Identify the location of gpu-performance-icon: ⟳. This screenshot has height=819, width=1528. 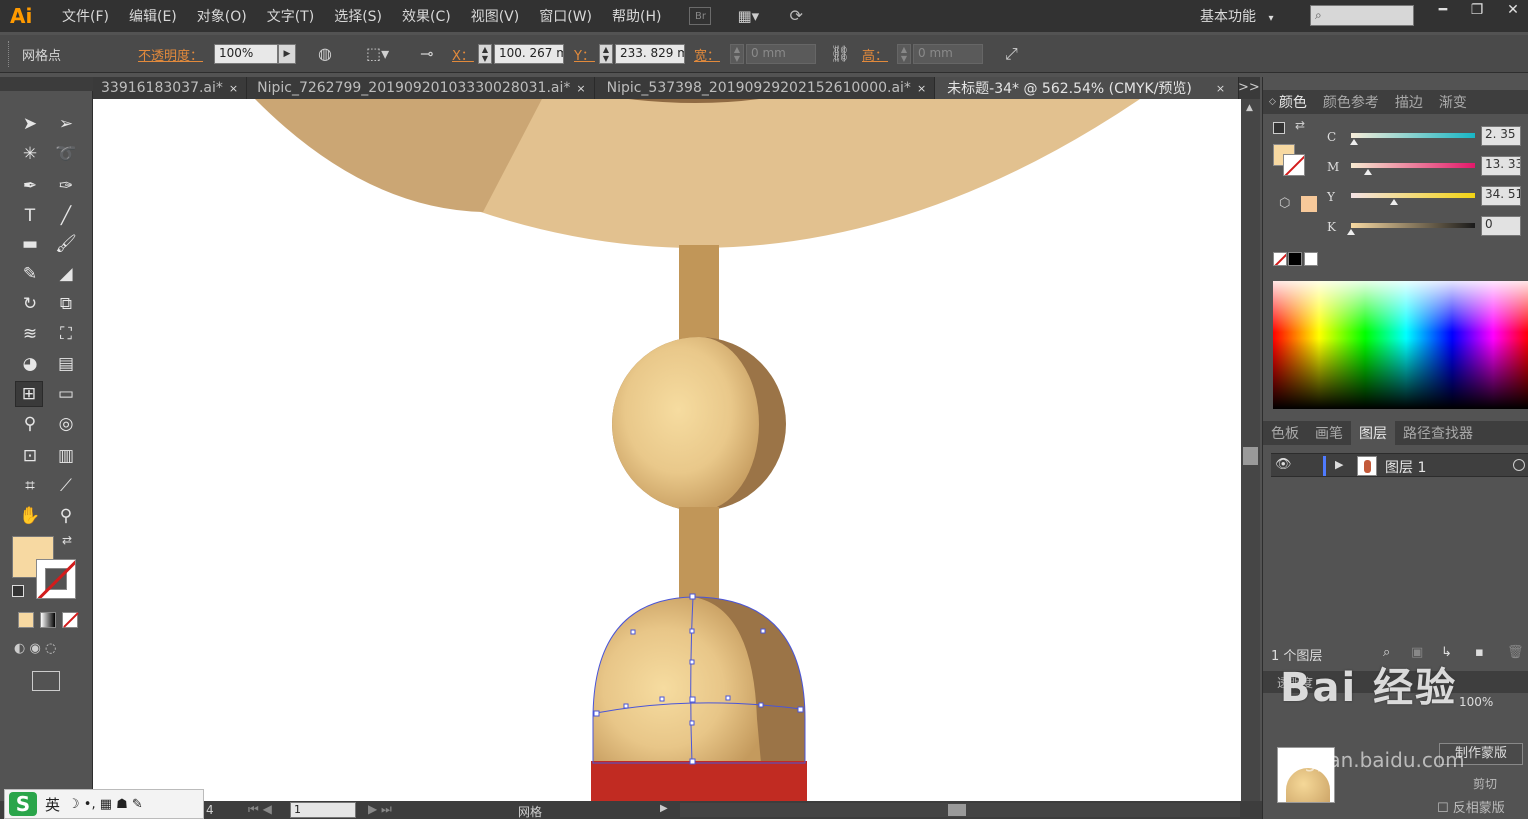
(802, 16).